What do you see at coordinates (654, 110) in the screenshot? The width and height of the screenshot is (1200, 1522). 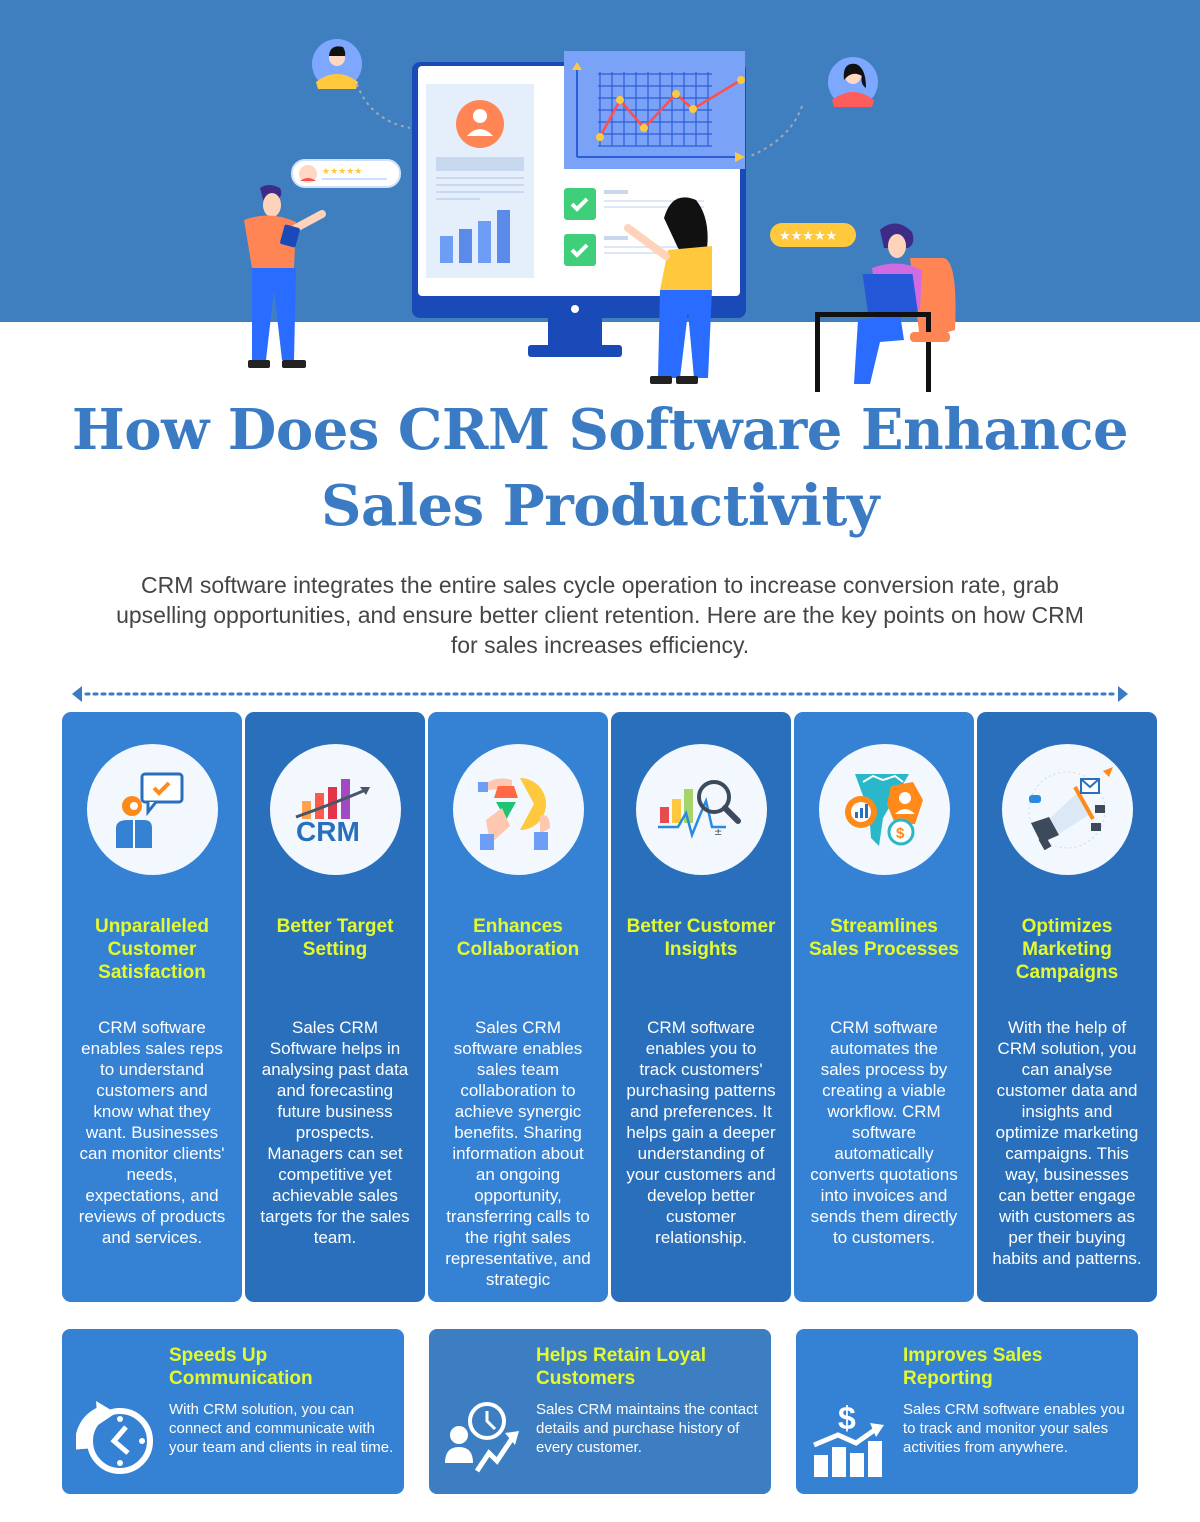 I see `line-chart-illustration` at bounding box center [654, 110].